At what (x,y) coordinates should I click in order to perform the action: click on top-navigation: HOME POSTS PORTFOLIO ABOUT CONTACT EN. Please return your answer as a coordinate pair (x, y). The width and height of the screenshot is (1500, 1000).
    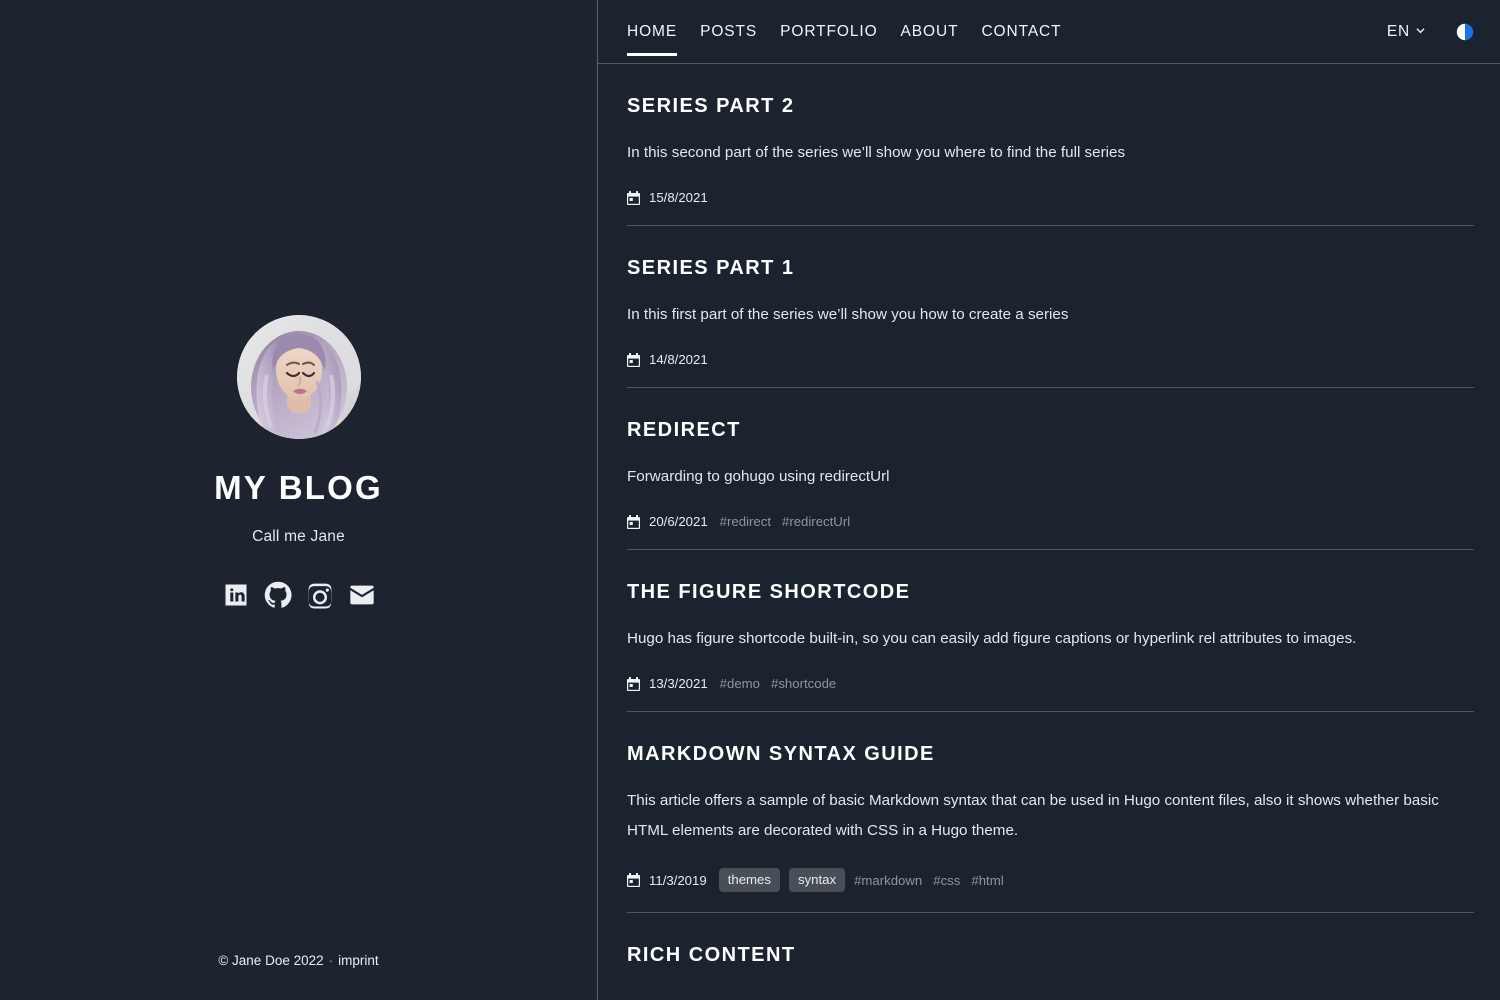
    Looking at the image, I should click on (1049, 32).